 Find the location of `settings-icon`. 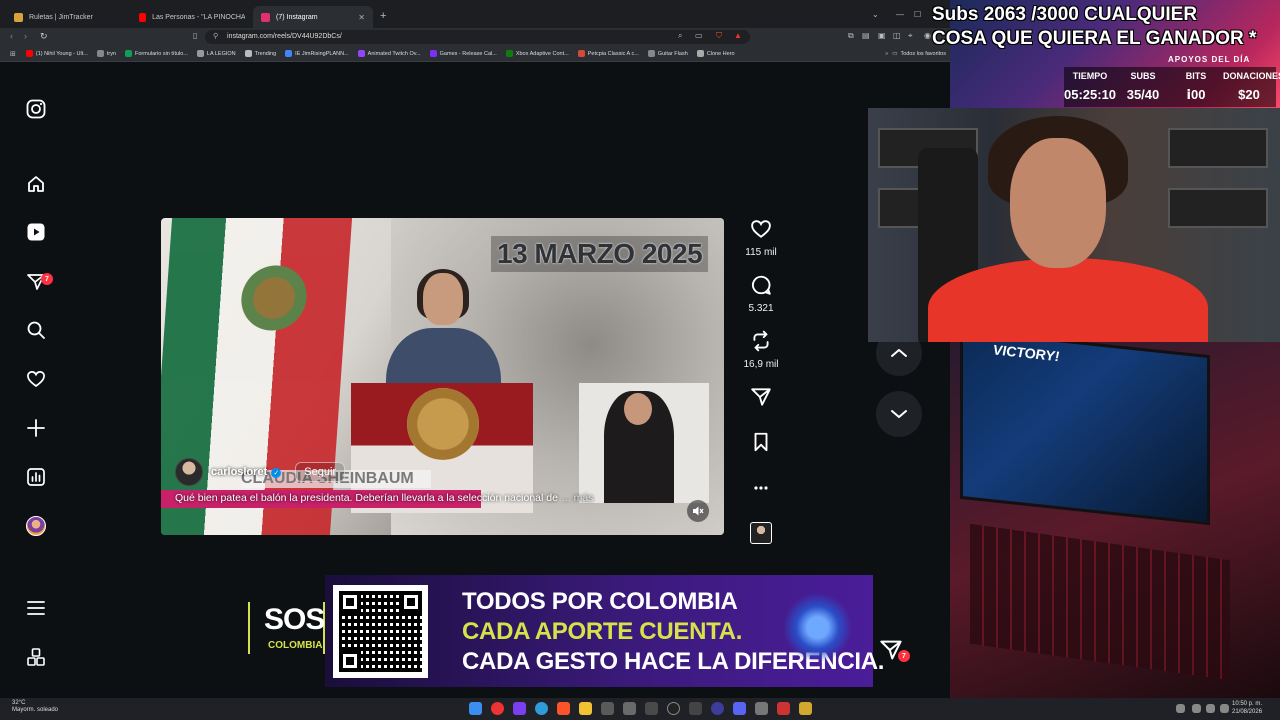

settings-icon is located at coordinates (761, 708).